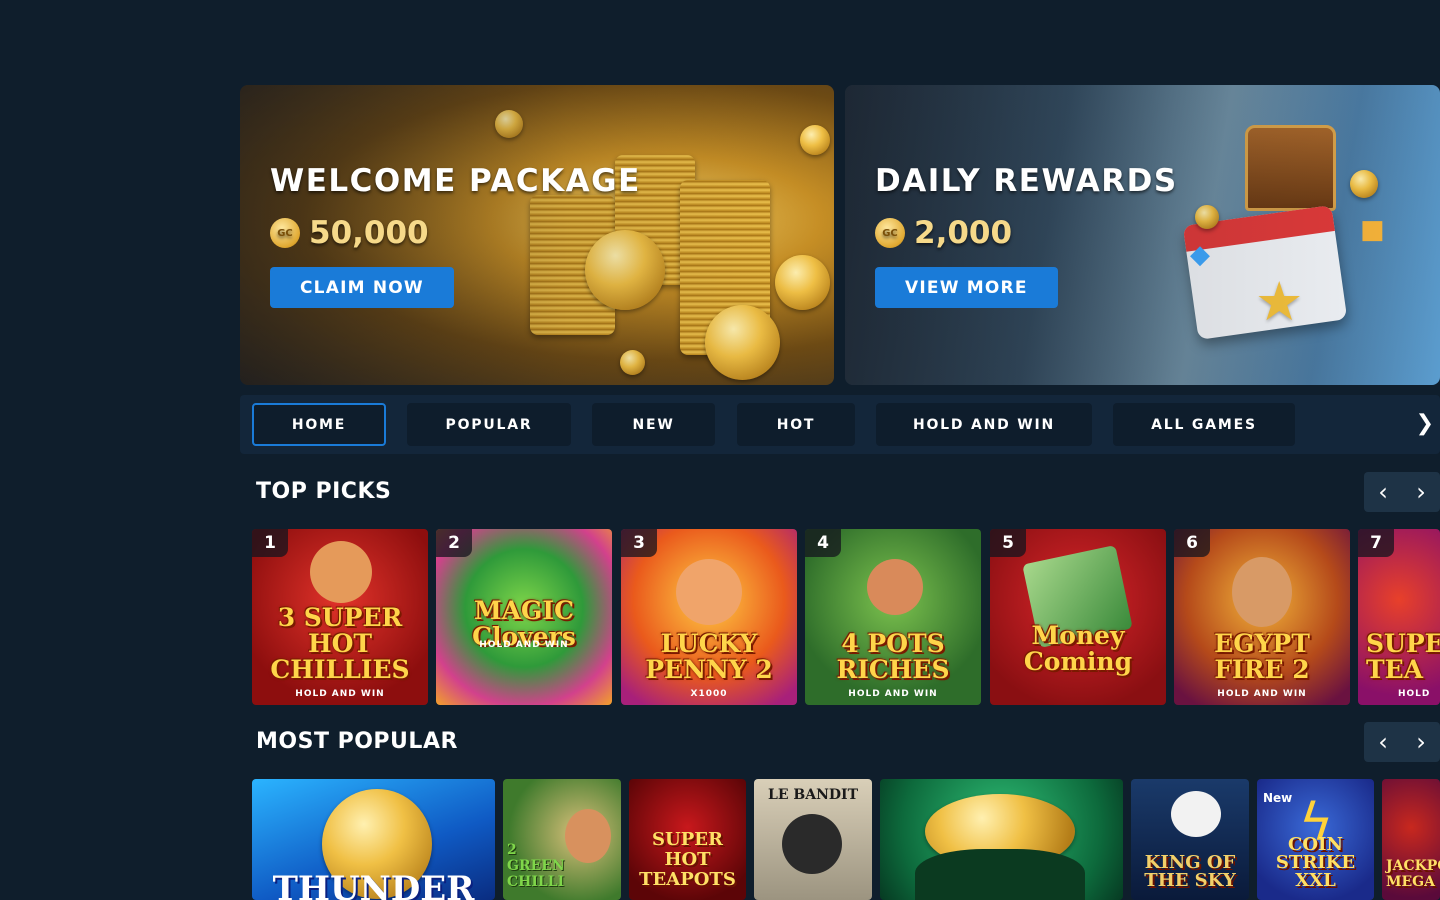 This screenshot has width=1440, height=900. Describe the element at coordinates (319, 424) in the screenshot. I see `tab-home: HOME` at that location.